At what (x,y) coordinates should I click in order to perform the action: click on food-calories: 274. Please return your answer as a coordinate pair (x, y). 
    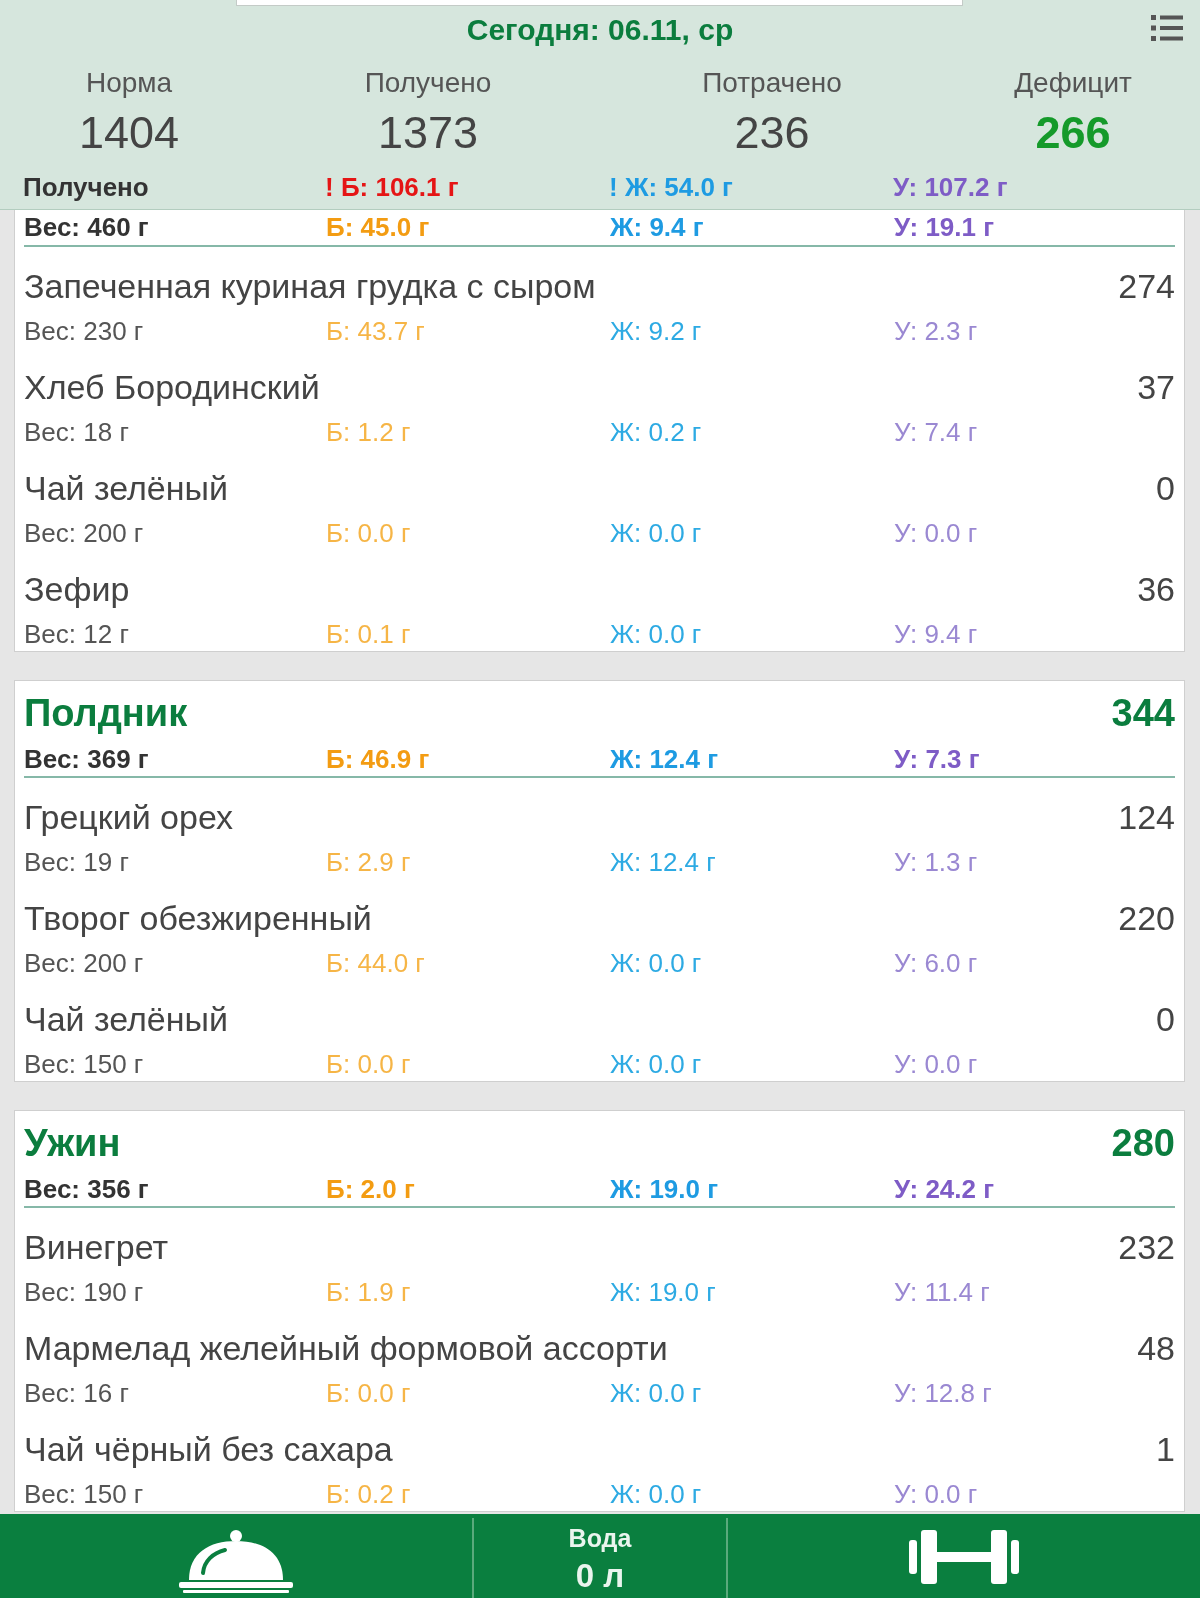
    Looking at the image, I should click on (1146, 286).